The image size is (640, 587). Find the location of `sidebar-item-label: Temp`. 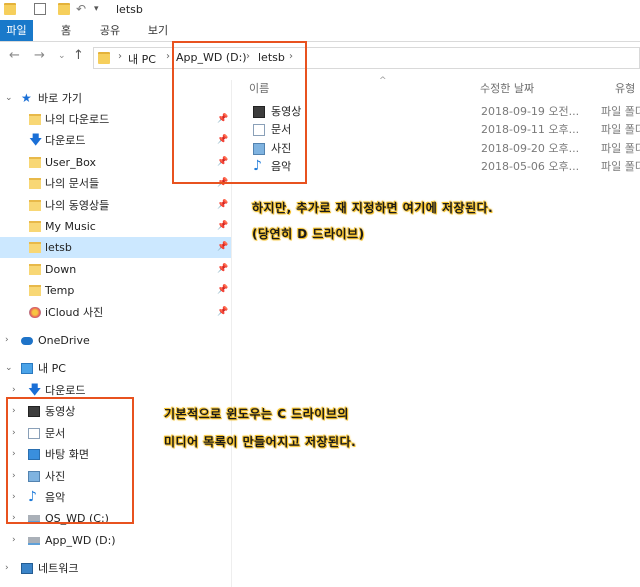

sidebar-item-label: Temp is located at coordinates (60, 290).